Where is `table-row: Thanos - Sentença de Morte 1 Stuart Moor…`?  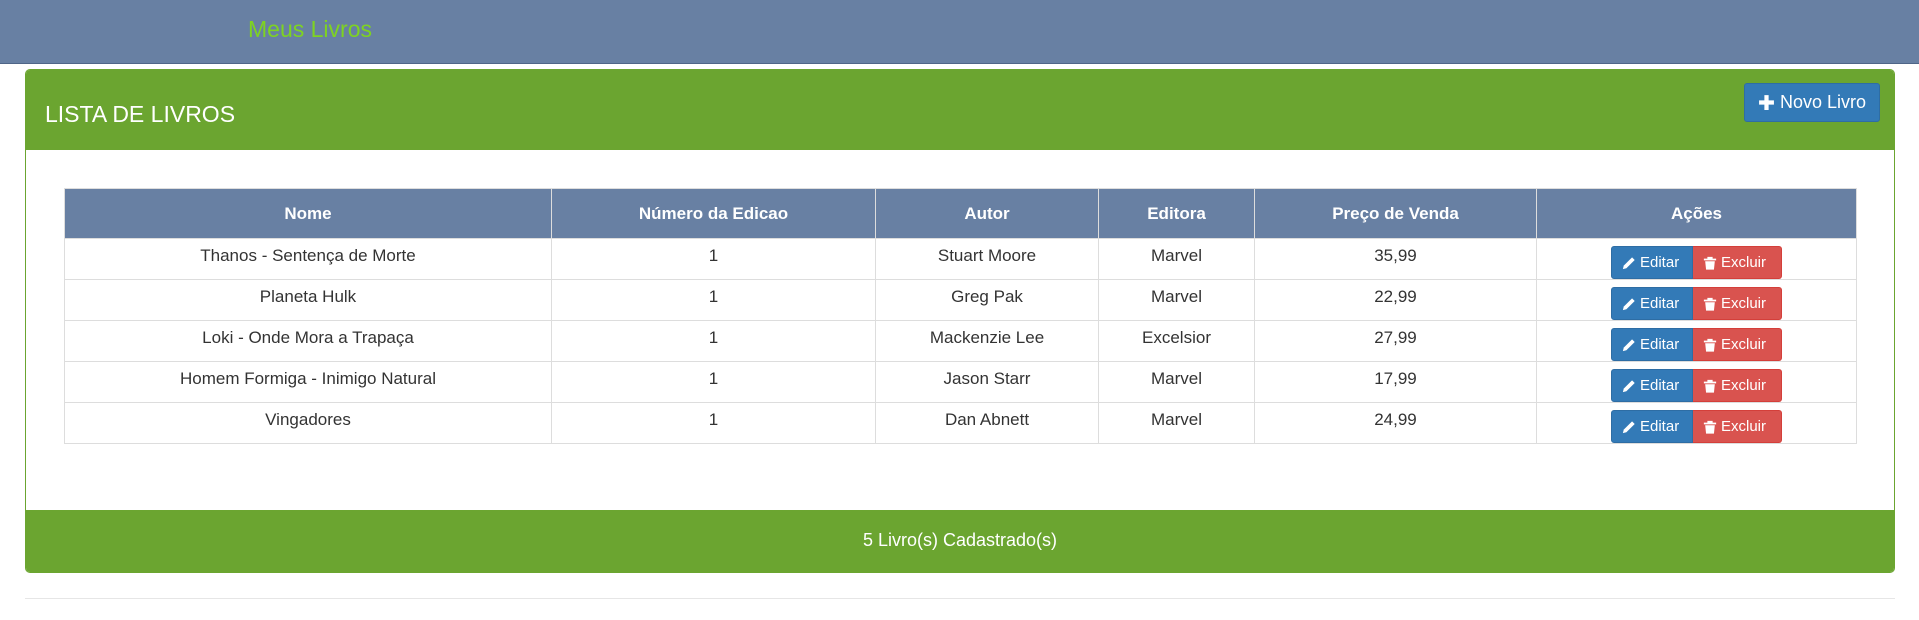 table-row: Thanos - Sentença de Morte 1 Stuart Moor… is located at coordinates (960, 259).